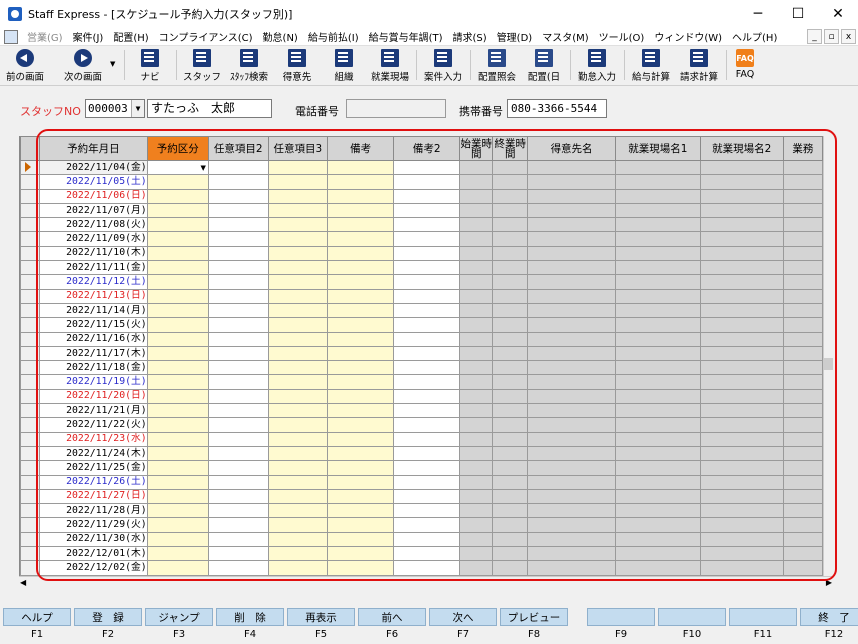  I want to click on col-custom-item-3: 任意項目3, so click(298, 148).